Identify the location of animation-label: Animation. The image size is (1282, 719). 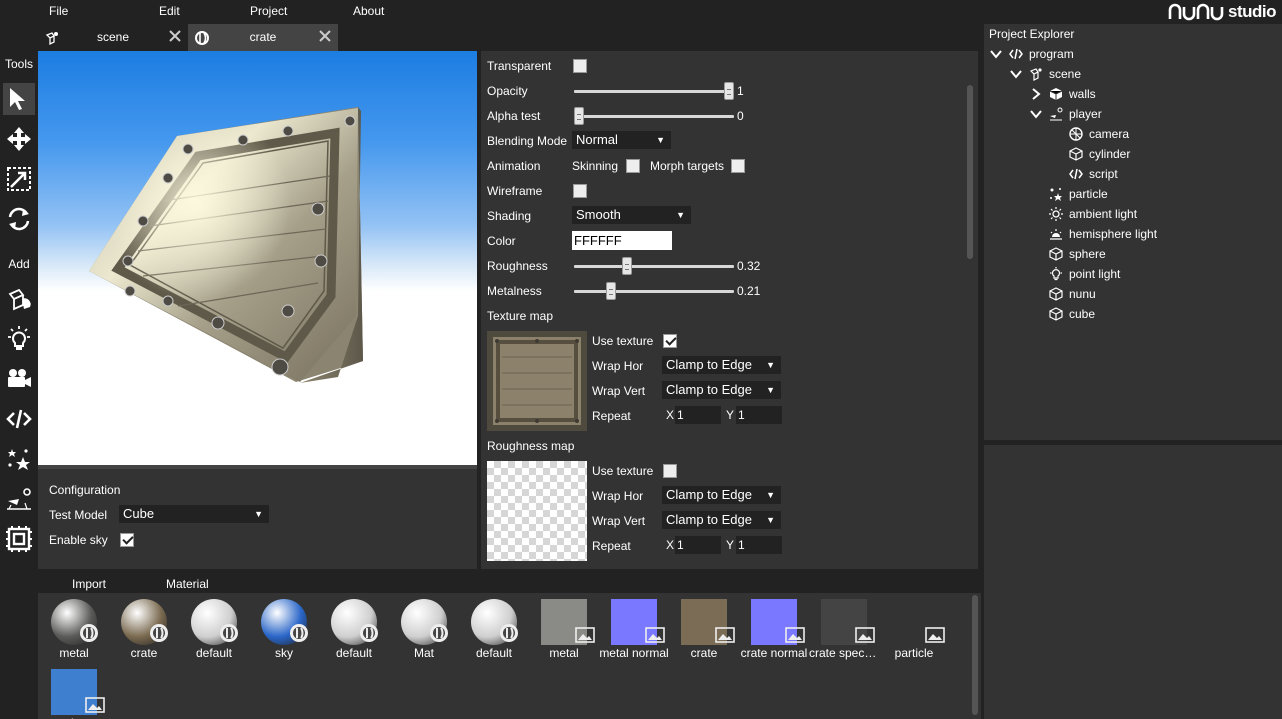
(514, 166).